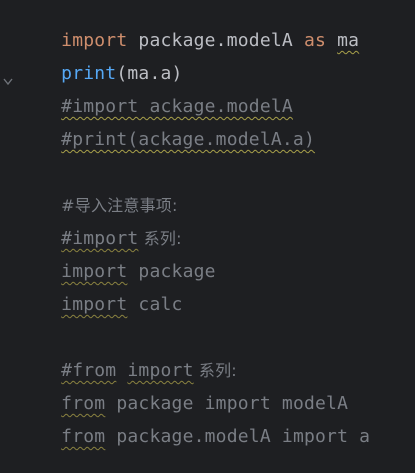 Image resolution: width=415 pixels, height=473 pixels. Describe the element at coordinates (100, 61) in the screenshot. I see `code-line-2: print(ma.a)` at that location.